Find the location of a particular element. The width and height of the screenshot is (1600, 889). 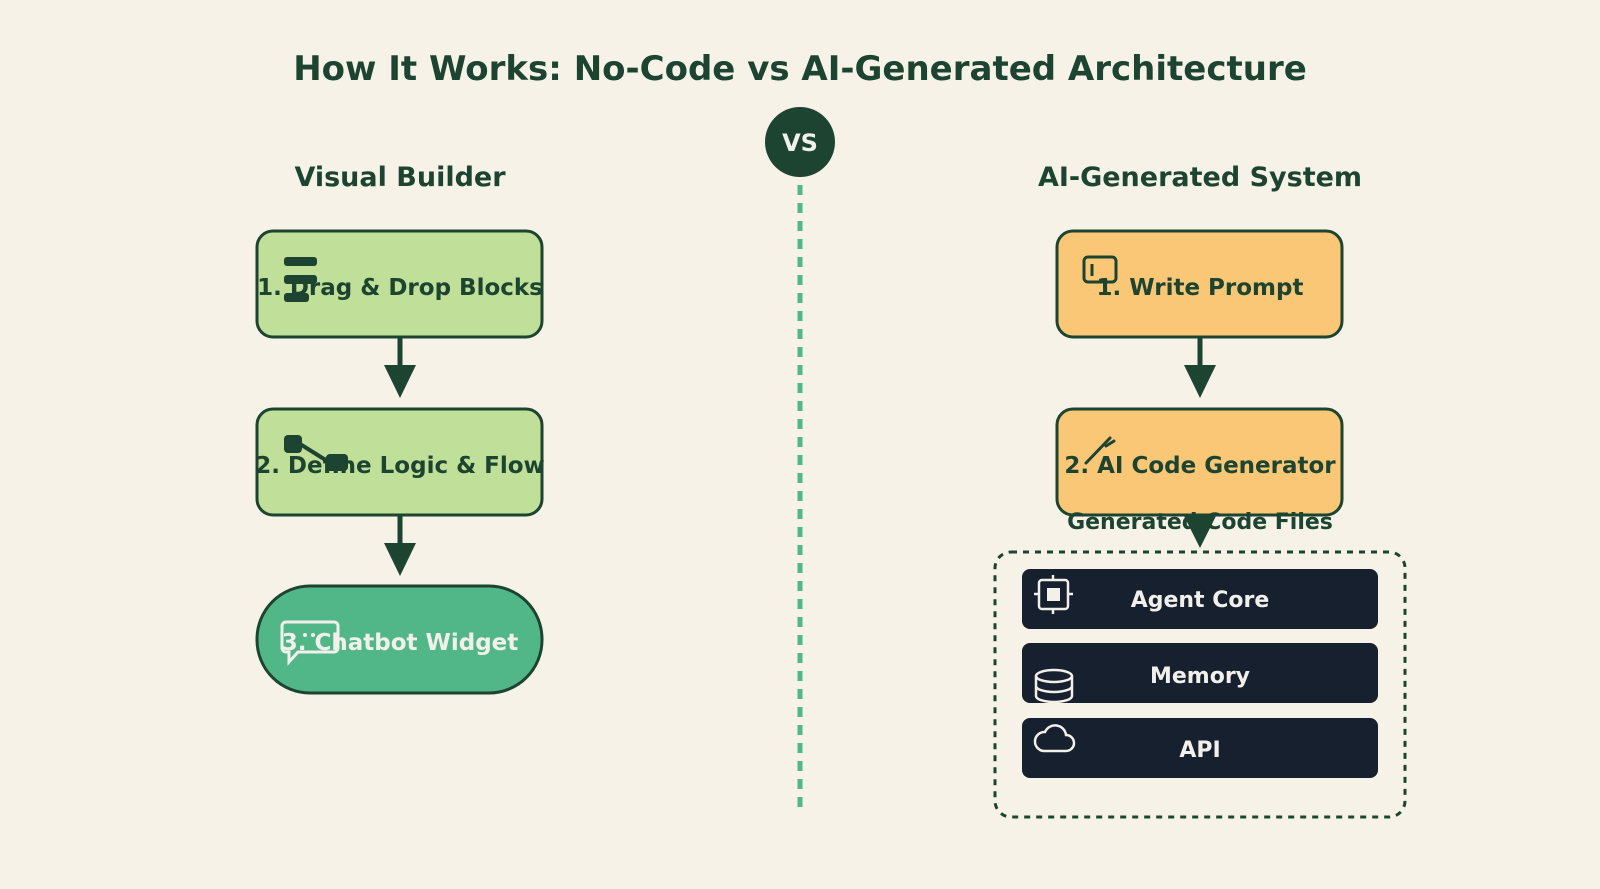

file-api: API is located at coordinates (1200, 748).